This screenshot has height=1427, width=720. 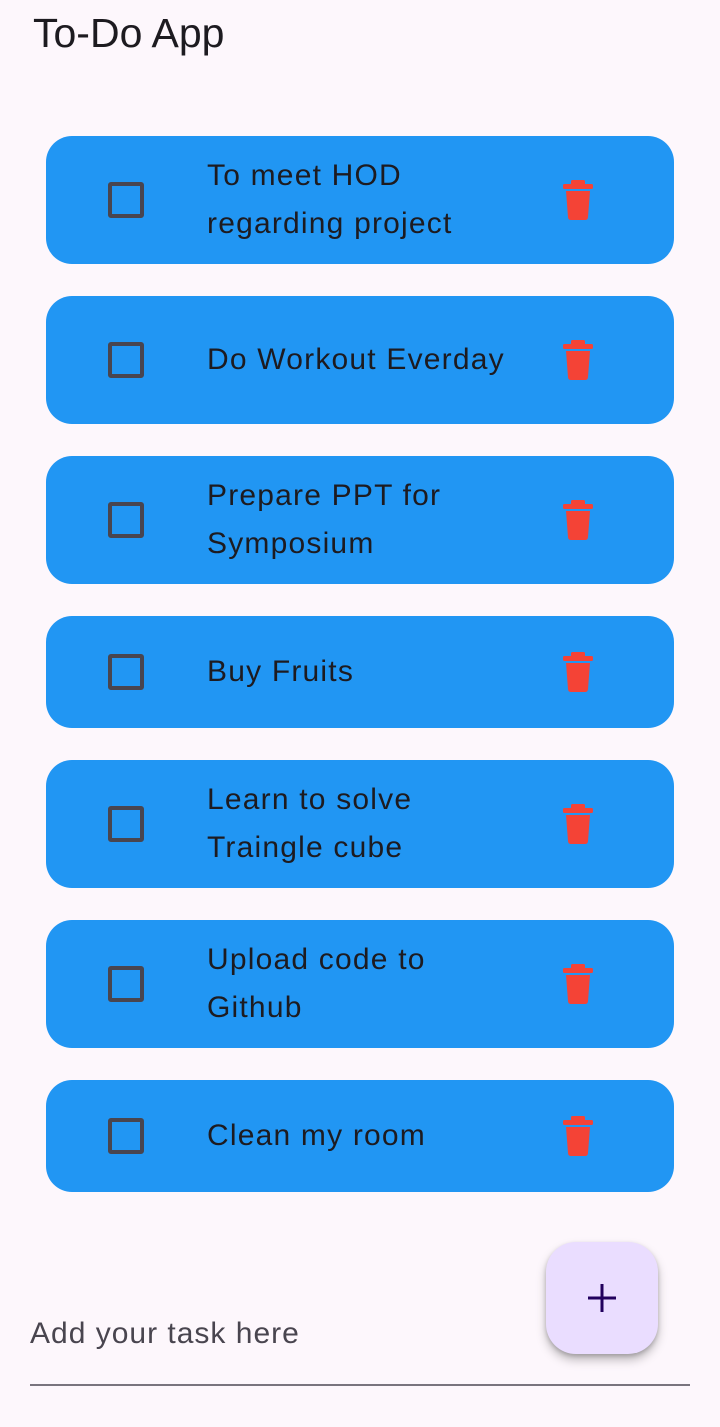 What do you see at coordinates (324, 519) in the screenshot?
I see `task-text: Prepare PPT for Symposium` at bounding box center [324, 519].